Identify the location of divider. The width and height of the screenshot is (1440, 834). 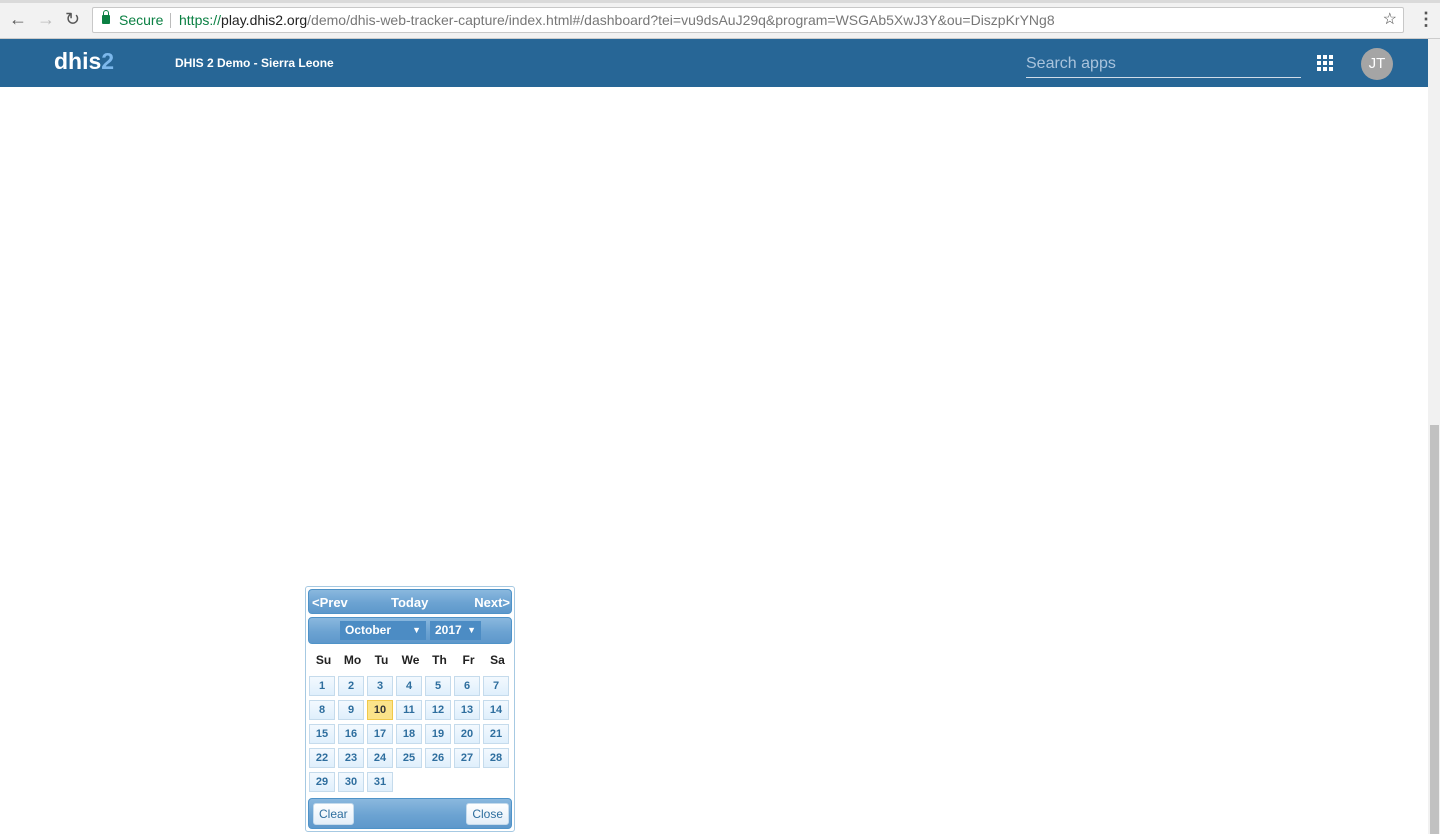
(170, 20).